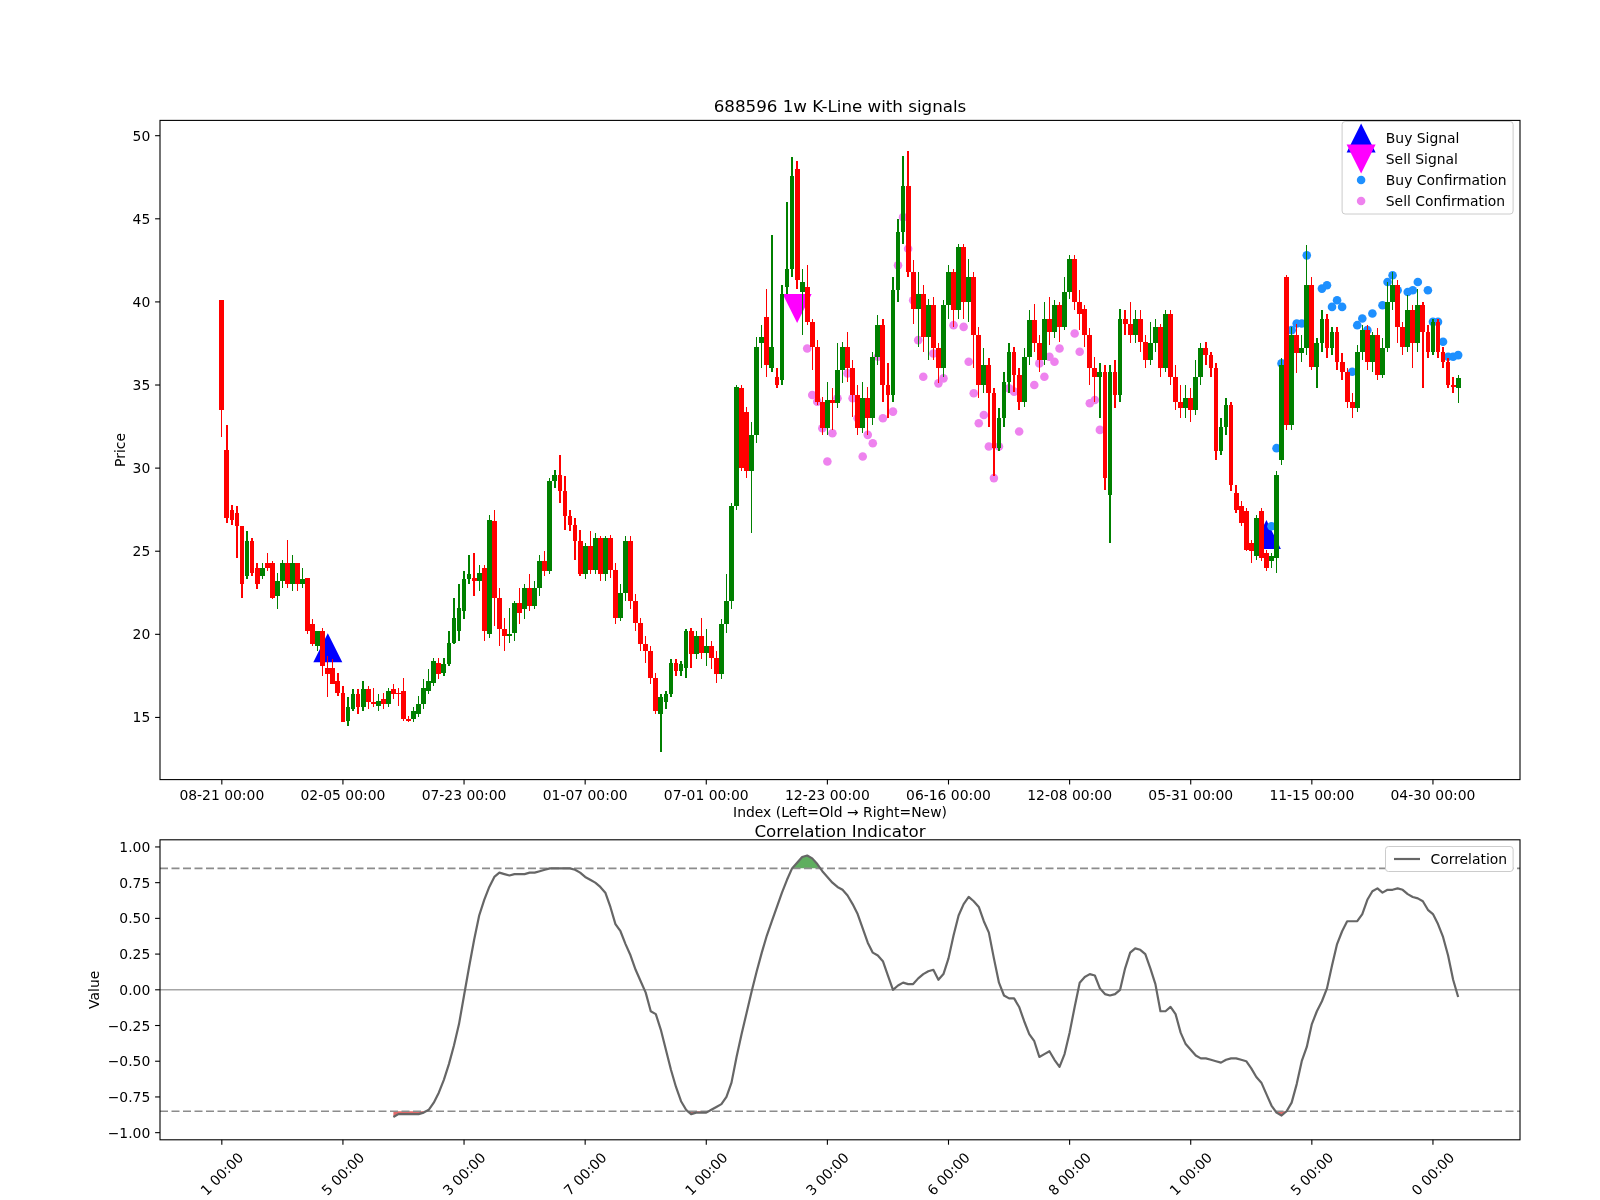 This screenshot has width=1600, height=1200. Describe the element at coordinates (1433, 794) in the screenshot. I see `x-tick-label: 04-30 00:00` at that location.